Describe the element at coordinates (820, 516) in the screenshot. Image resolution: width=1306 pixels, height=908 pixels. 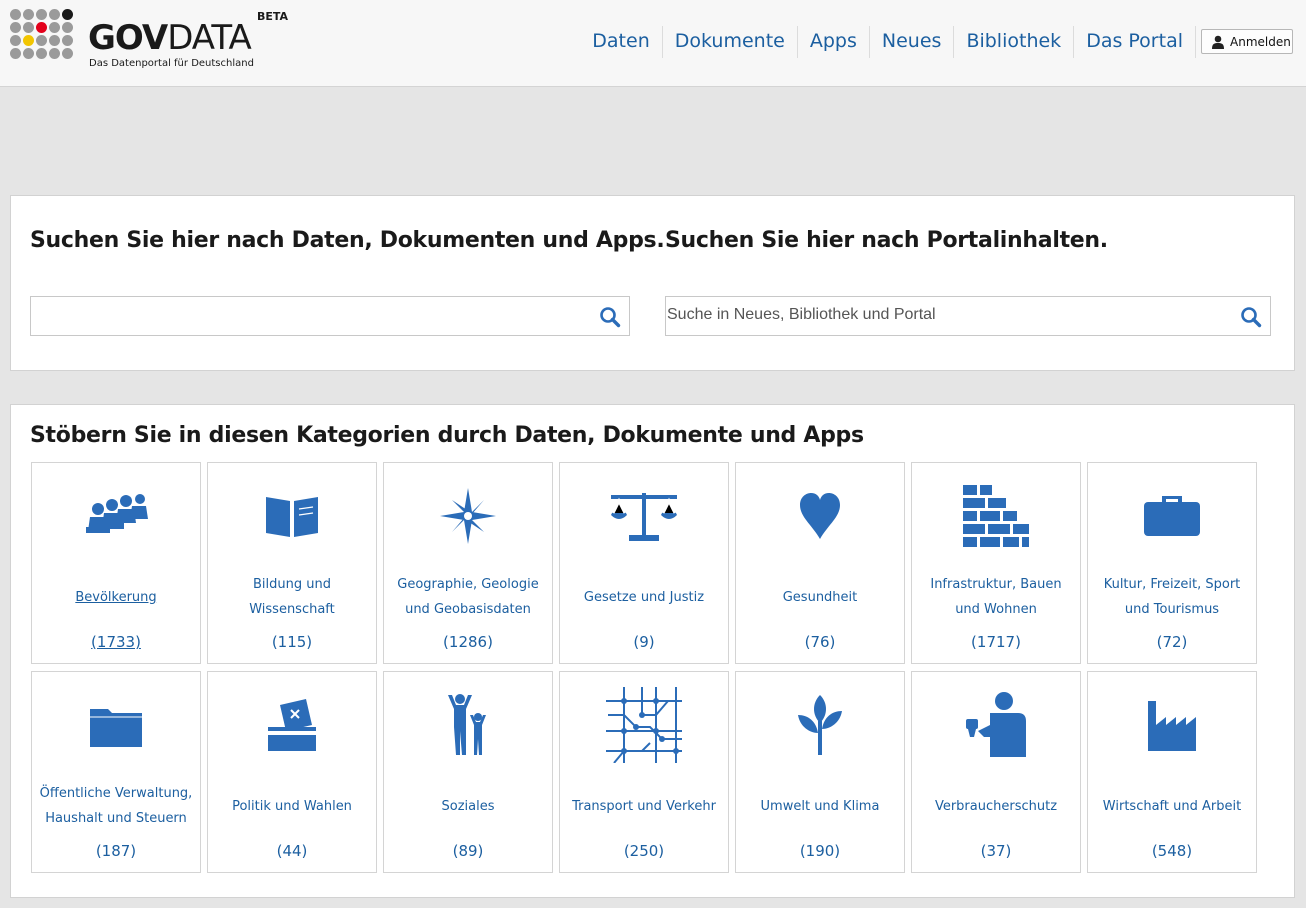
I see `heart-icon` at that location.